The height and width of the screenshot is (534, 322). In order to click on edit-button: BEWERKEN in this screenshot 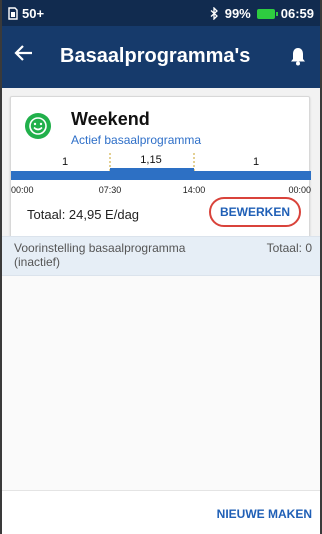, I will do `click(255, 212)`.